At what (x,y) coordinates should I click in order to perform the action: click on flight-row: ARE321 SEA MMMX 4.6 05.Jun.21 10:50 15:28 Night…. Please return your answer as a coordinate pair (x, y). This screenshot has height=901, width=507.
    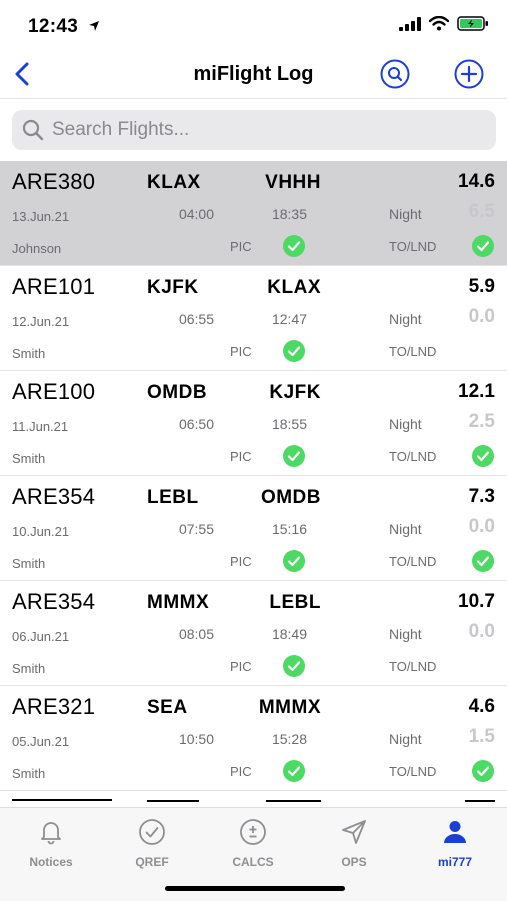
    Looking at the image, I should click on (253, 738).